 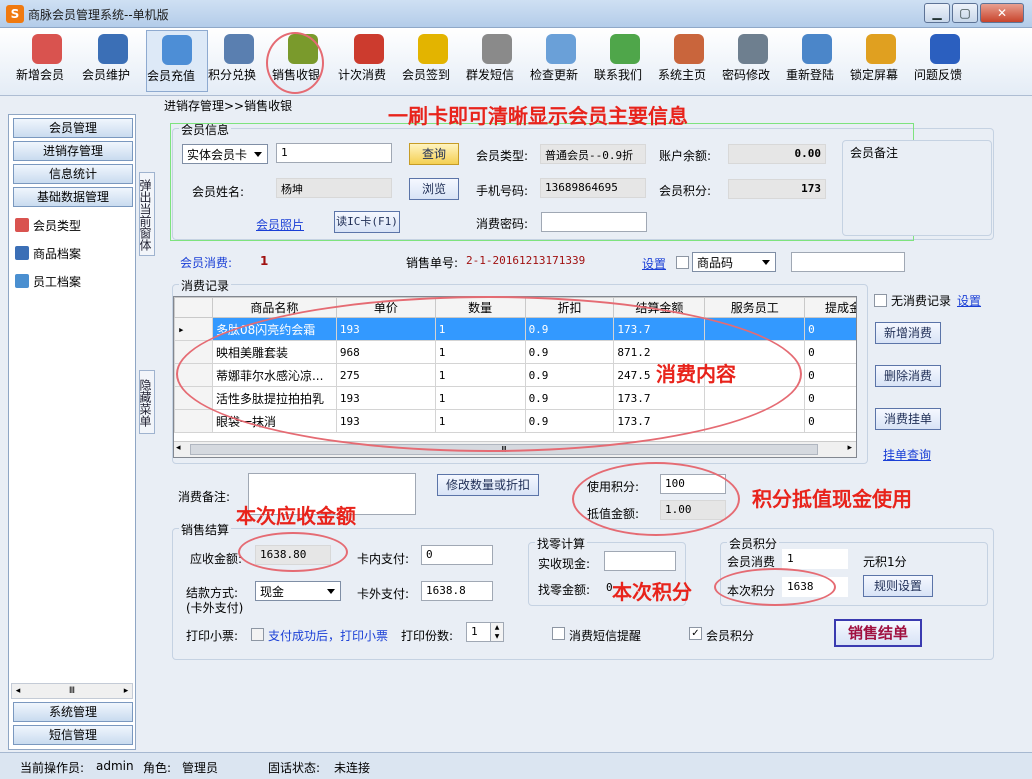 I want to click on pay-method-sublabel: (卡外支付), so click(x=215, y=608).